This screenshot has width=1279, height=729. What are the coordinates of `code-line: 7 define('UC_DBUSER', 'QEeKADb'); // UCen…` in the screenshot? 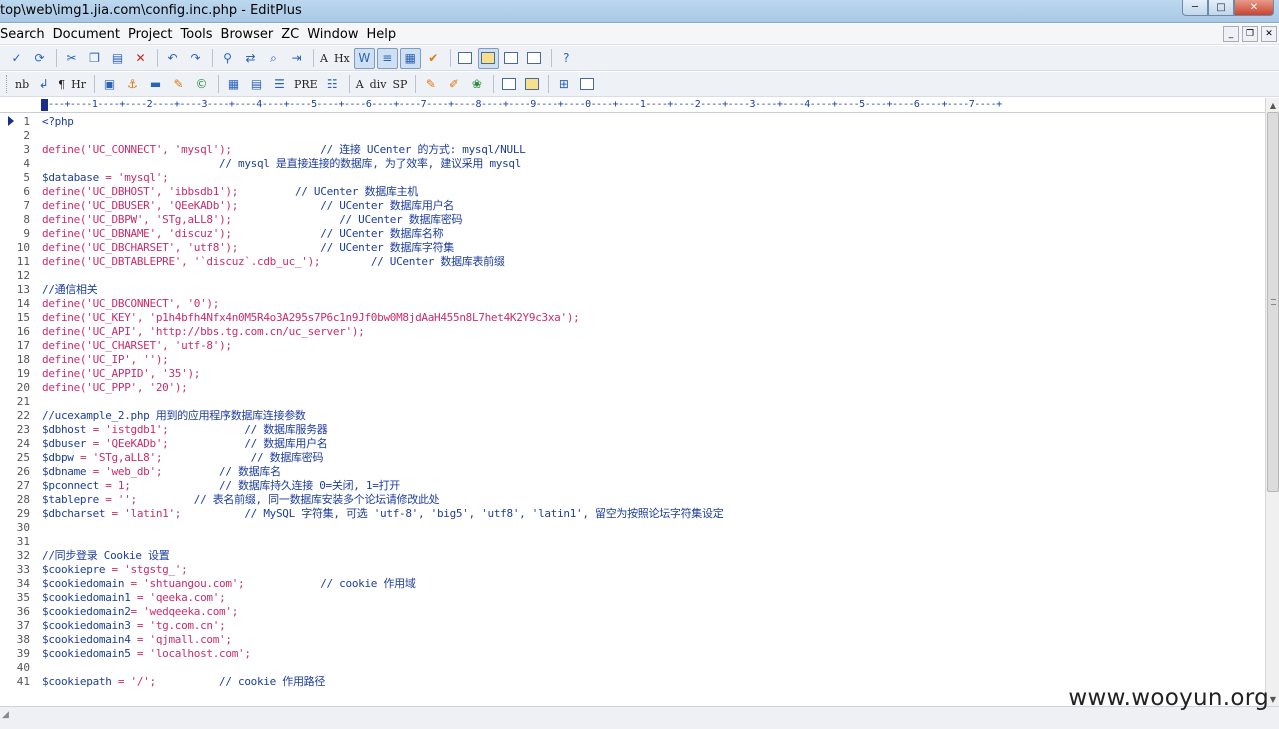 It's located at (632, 206).